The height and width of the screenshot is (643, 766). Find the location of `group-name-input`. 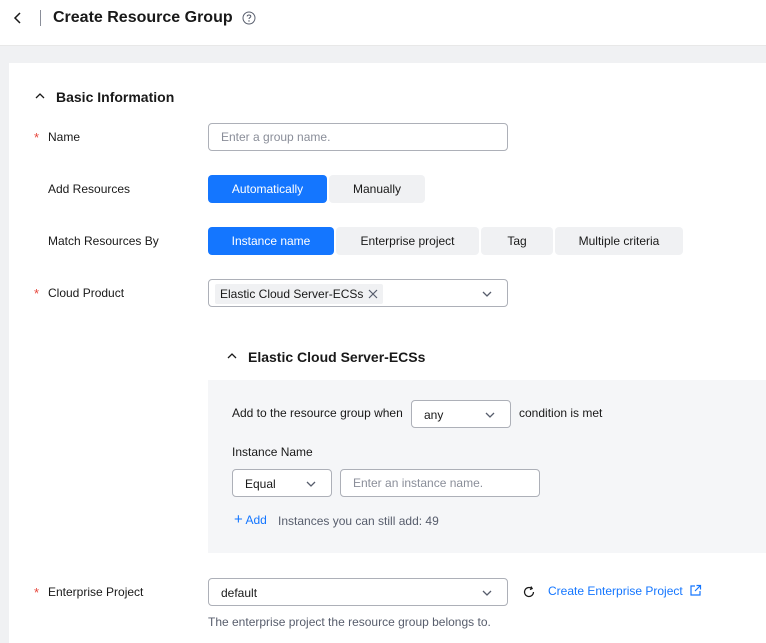

group-name-input is located at coordinates (358, 137).